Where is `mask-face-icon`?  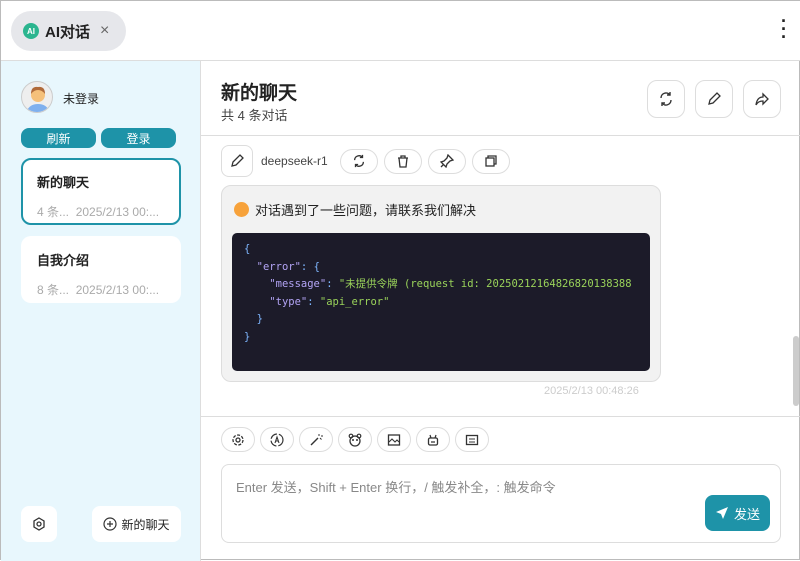
mask-face-icon is located at coordinates (355, 440).